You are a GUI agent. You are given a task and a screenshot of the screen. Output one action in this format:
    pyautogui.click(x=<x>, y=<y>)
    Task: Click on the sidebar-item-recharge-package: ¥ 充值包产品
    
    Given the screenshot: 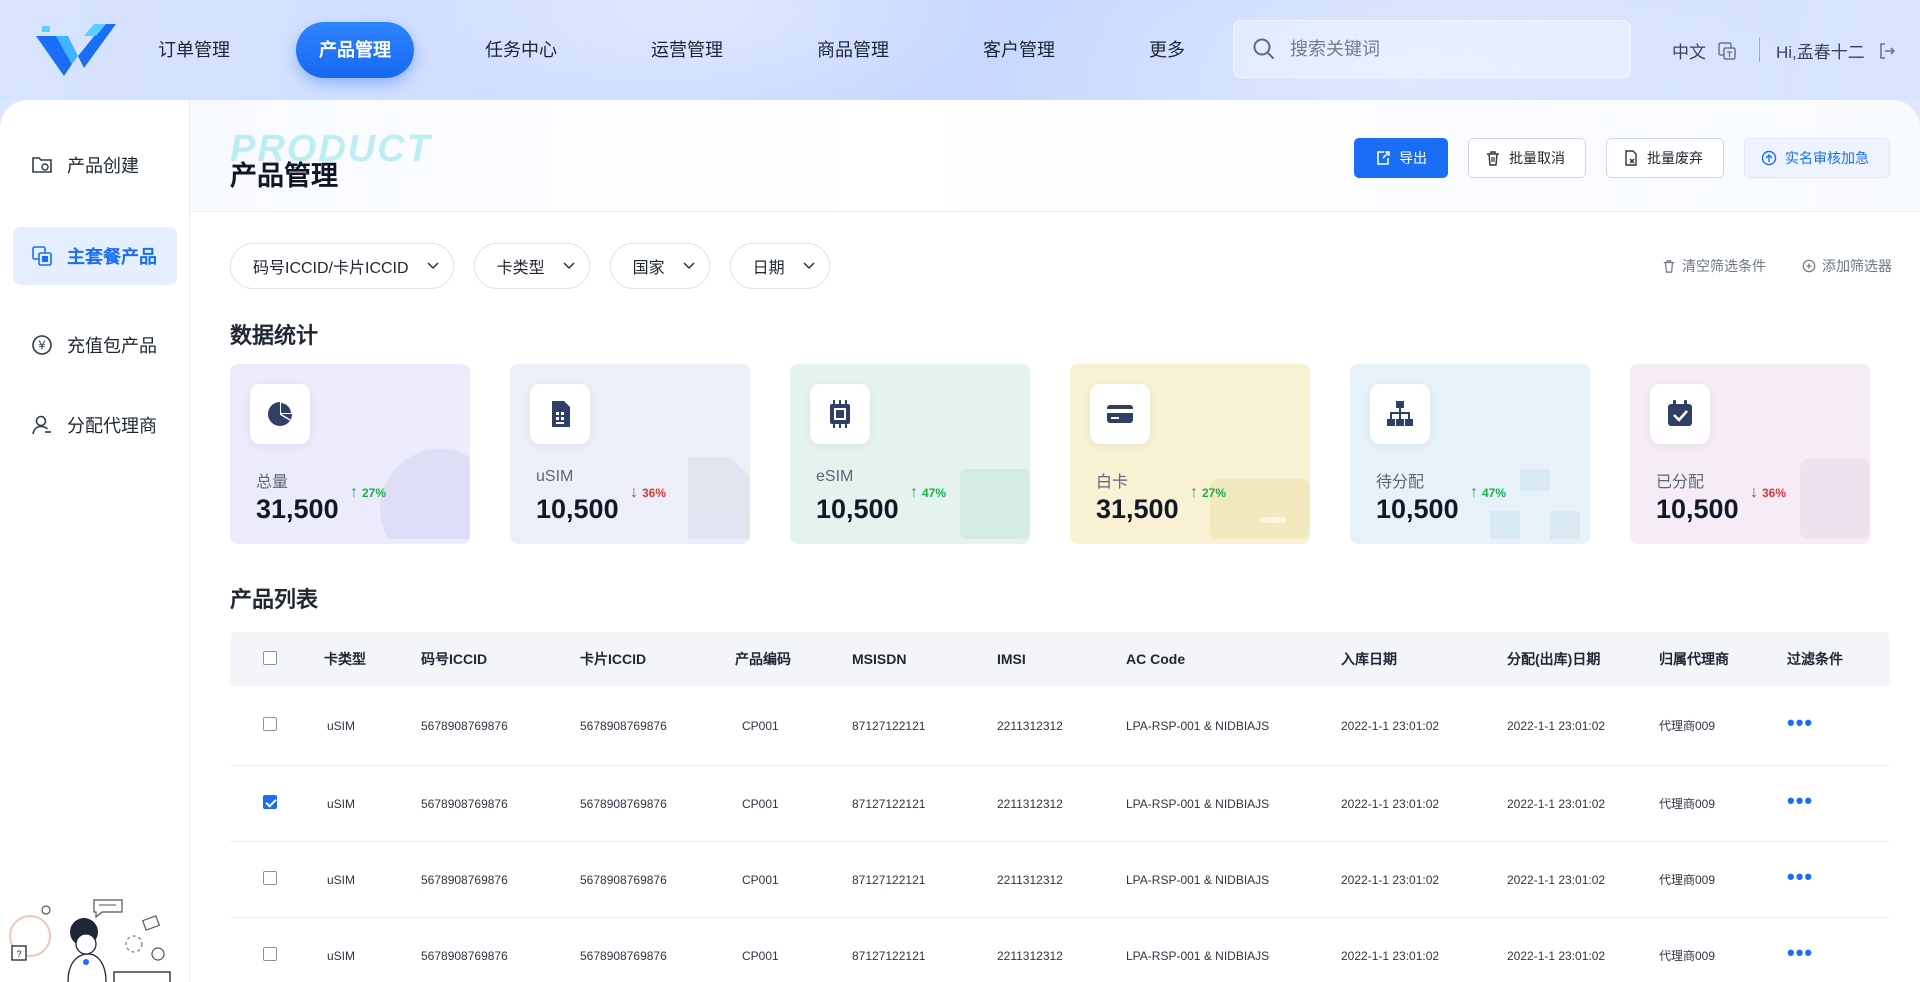 What is the action you would take?
    pyautogui.click(x=95, y=345)
    